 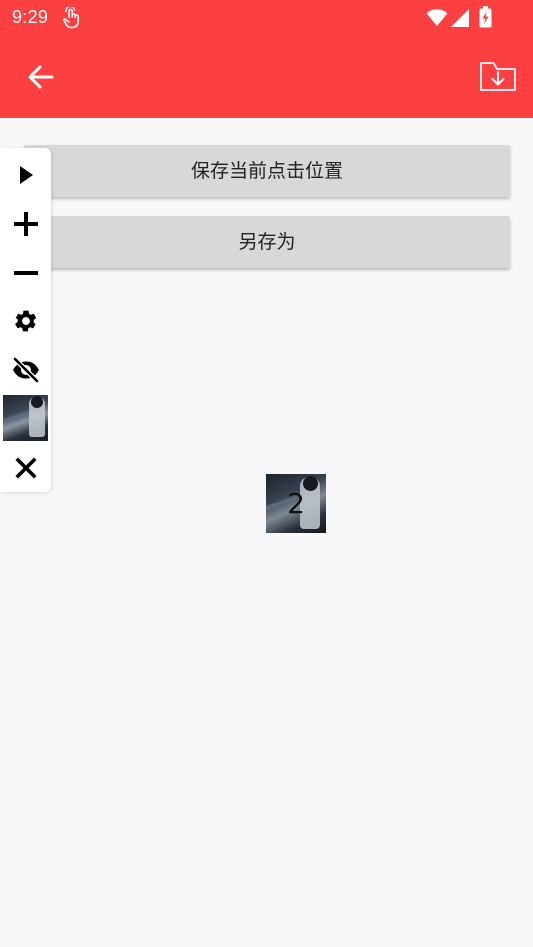 I want to click on click-point-marker: 2, so click(x=296, y=503).